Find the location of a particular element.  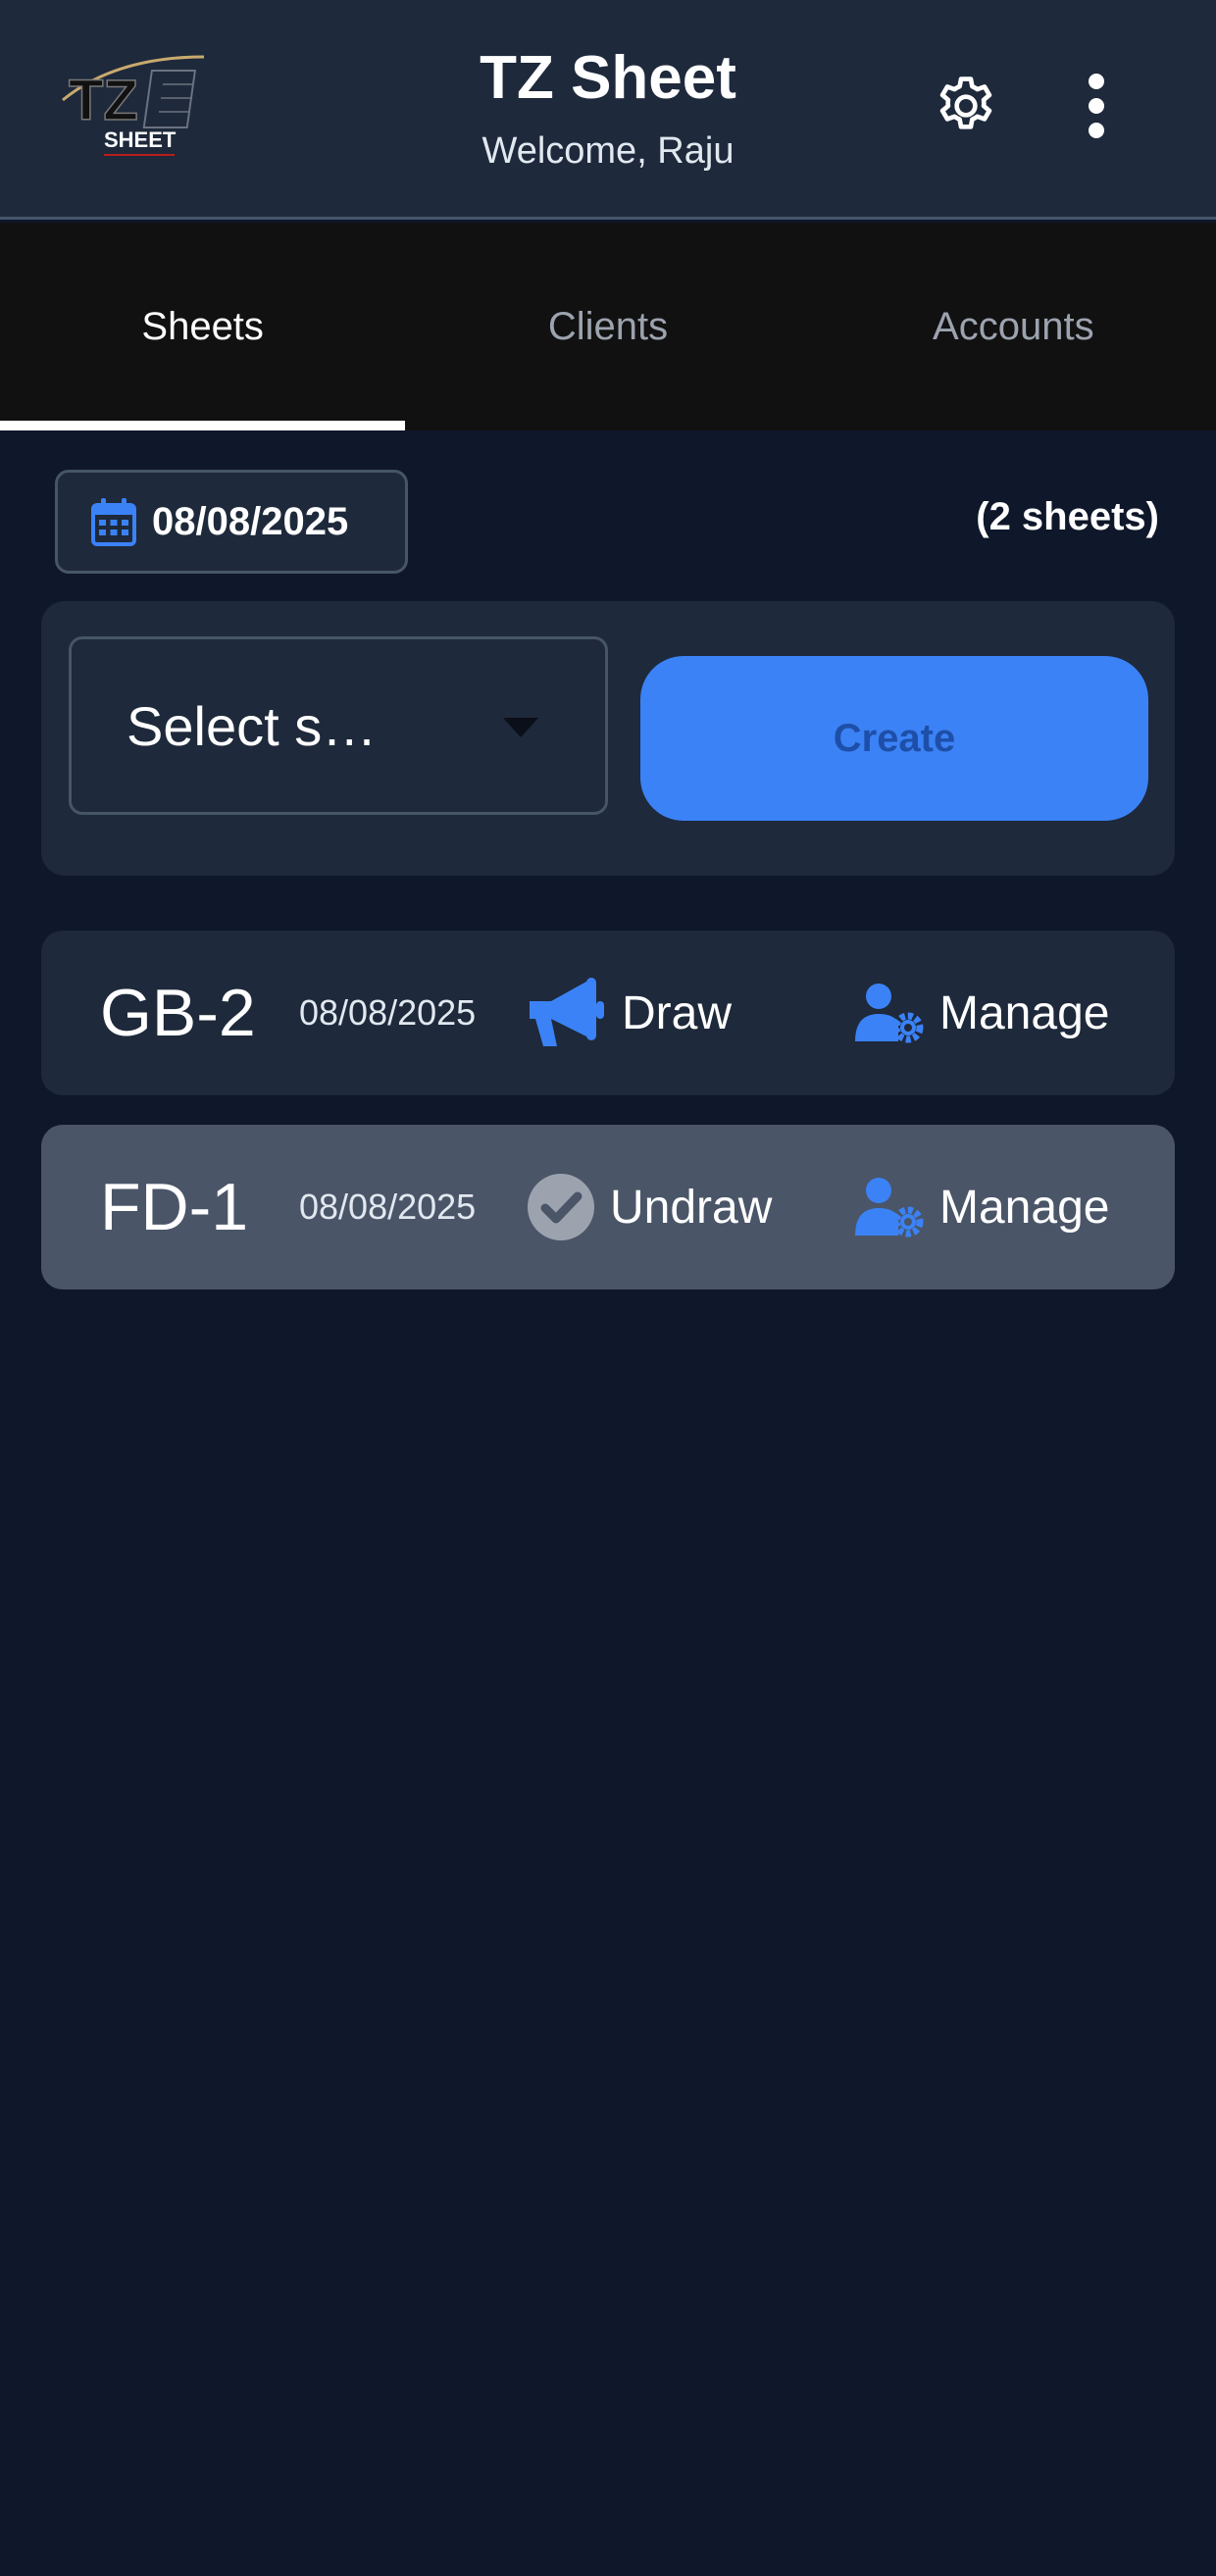

app-title: TZ Sheet is located at coordinates (608, 78).